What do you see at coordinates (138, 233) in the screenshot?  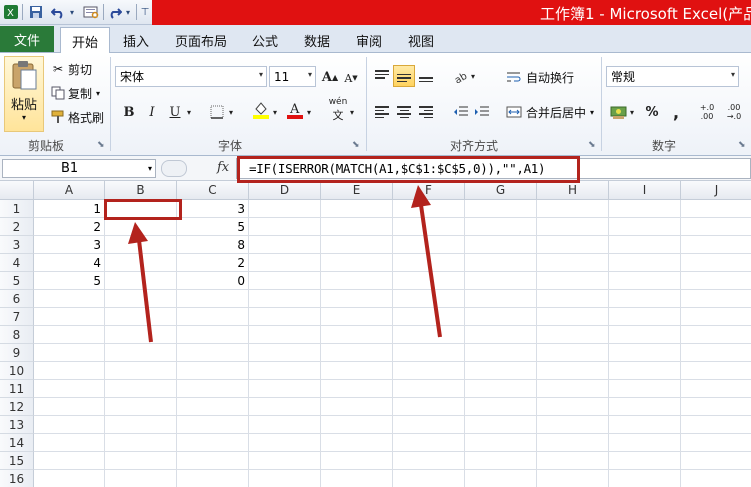 I see `arrow-to-cell-head` at bounding box center [138, 233].